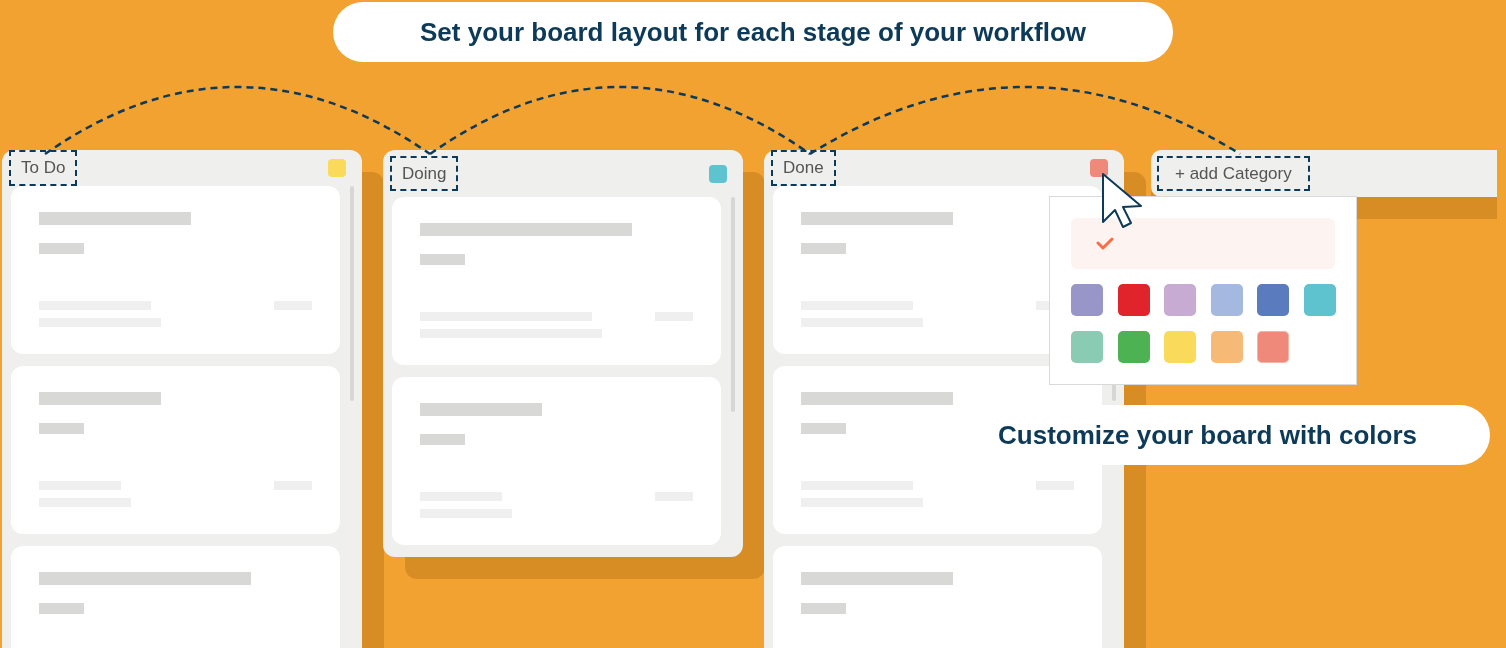  What do you see at coordinates (424, 173) in the screenshot?
I see `column-title: Doing` at bounding box center [424, 173].